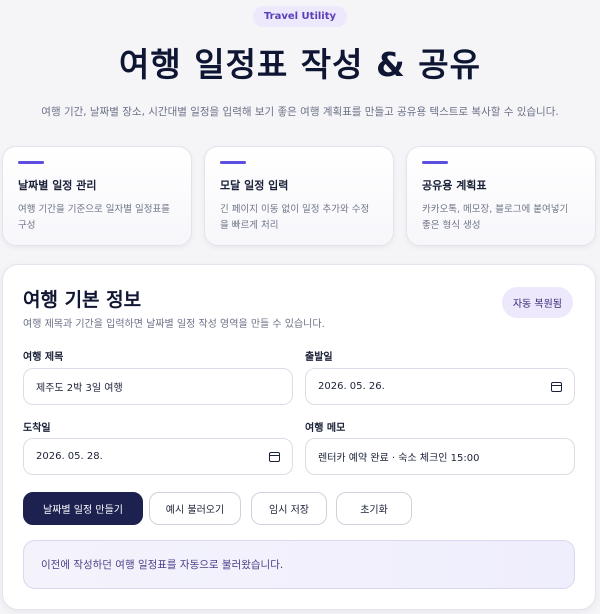 The height and width of the screenshot is (614, 600). I want to click on arrival-label: 도착일, so click(37, 428).